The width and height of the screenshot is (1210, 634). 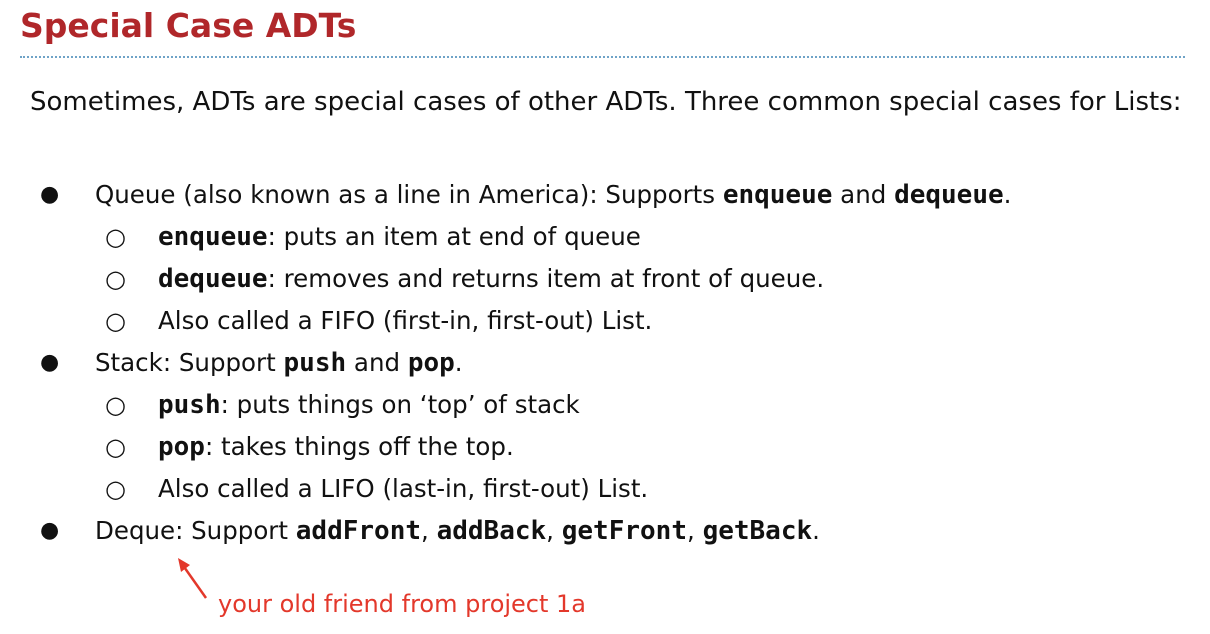 I want to click on queue-end: ., so click(x=1007, y=194).